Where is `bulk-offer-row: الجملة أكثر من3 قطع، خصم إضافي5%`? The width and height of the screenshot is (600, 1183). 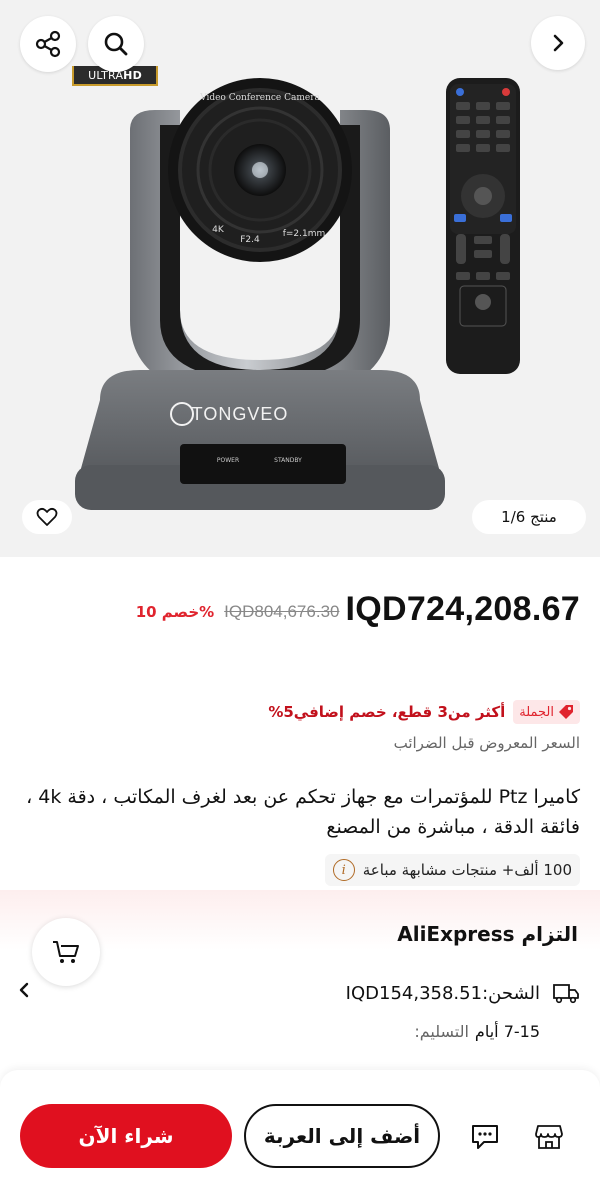 bulk-offer-row: الجملة أكثر من3 قطع، خصم إضافي5% is located at coordinates (300, 712).